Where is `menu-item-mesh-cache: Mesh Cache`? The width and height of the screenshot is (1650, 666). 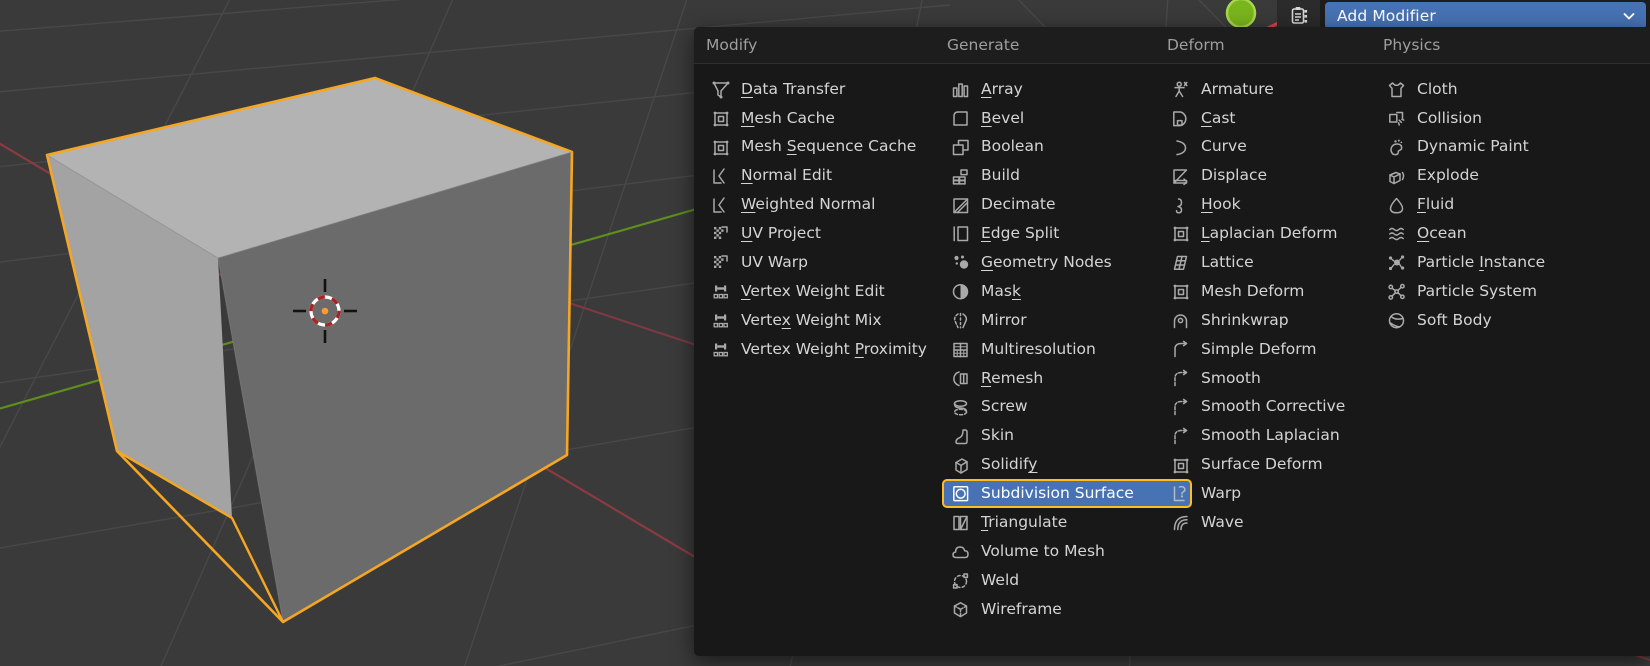
menu-item-mesh-cache: Mesh Cache is located at coordinates (827, 118).